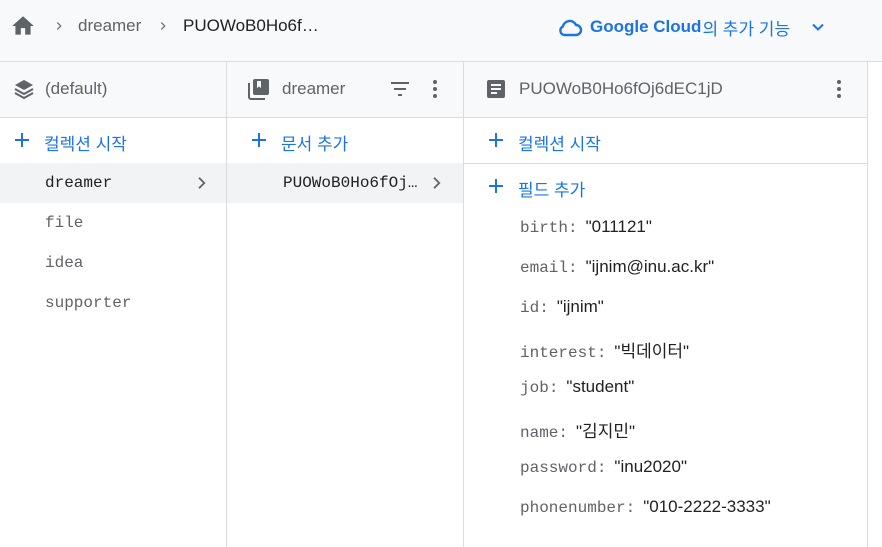  I want to click on start-subcollection-label: 컬렉션 시작, so click(559, 144).